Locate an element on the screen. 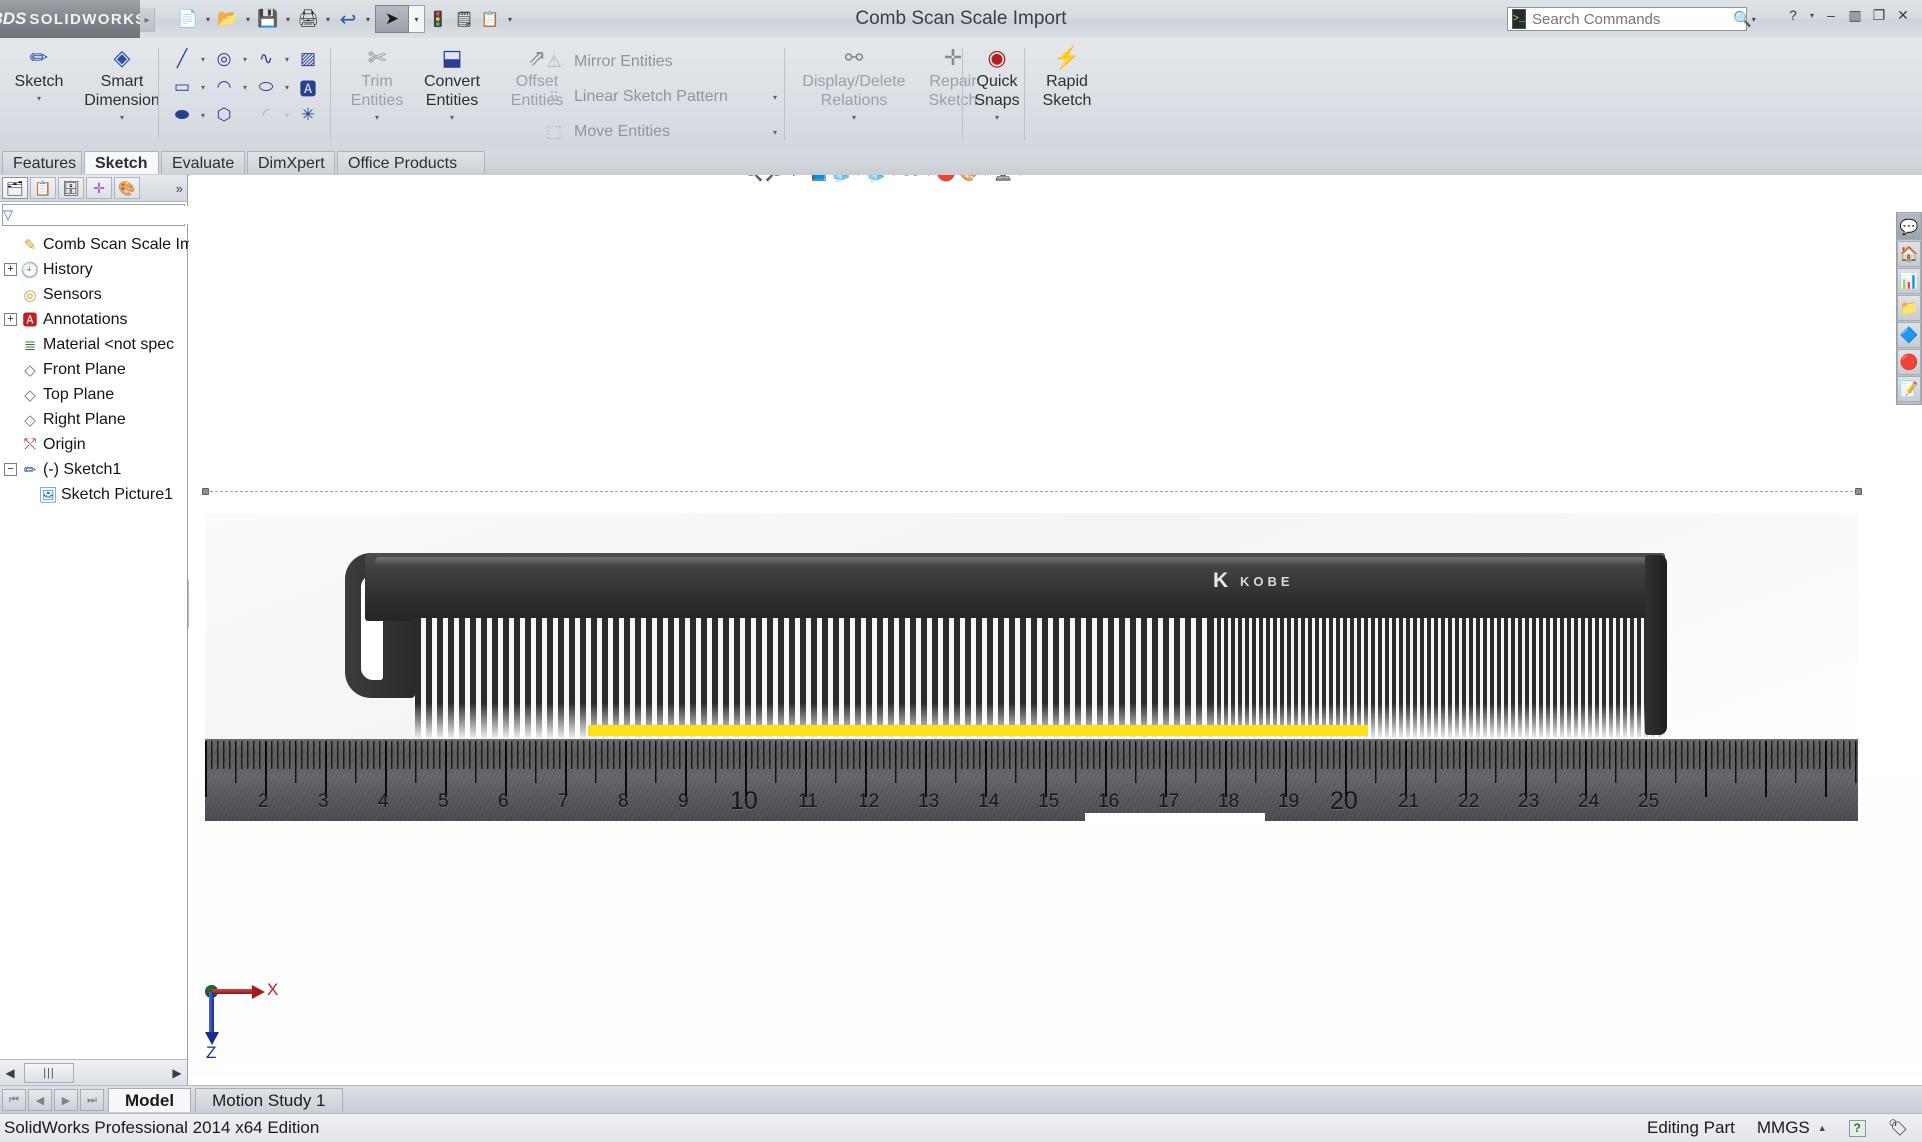 This screenshot has height=1142, width=1922. qat-rebuild: 🚦 is located at coordinates (438, 19).